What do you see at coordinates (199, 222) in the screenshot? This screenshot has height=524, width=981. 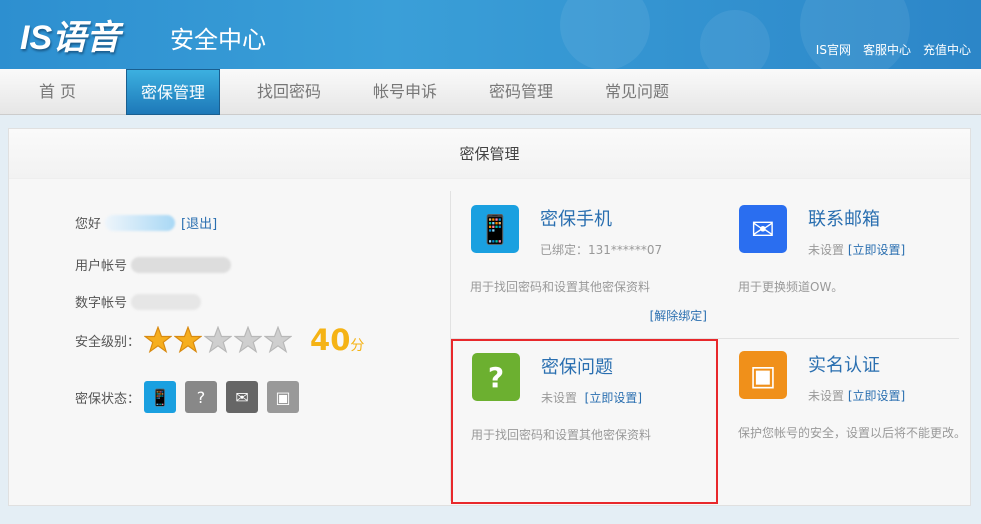 I see `logout-link: [退出]` at bounding box center [199, 222].